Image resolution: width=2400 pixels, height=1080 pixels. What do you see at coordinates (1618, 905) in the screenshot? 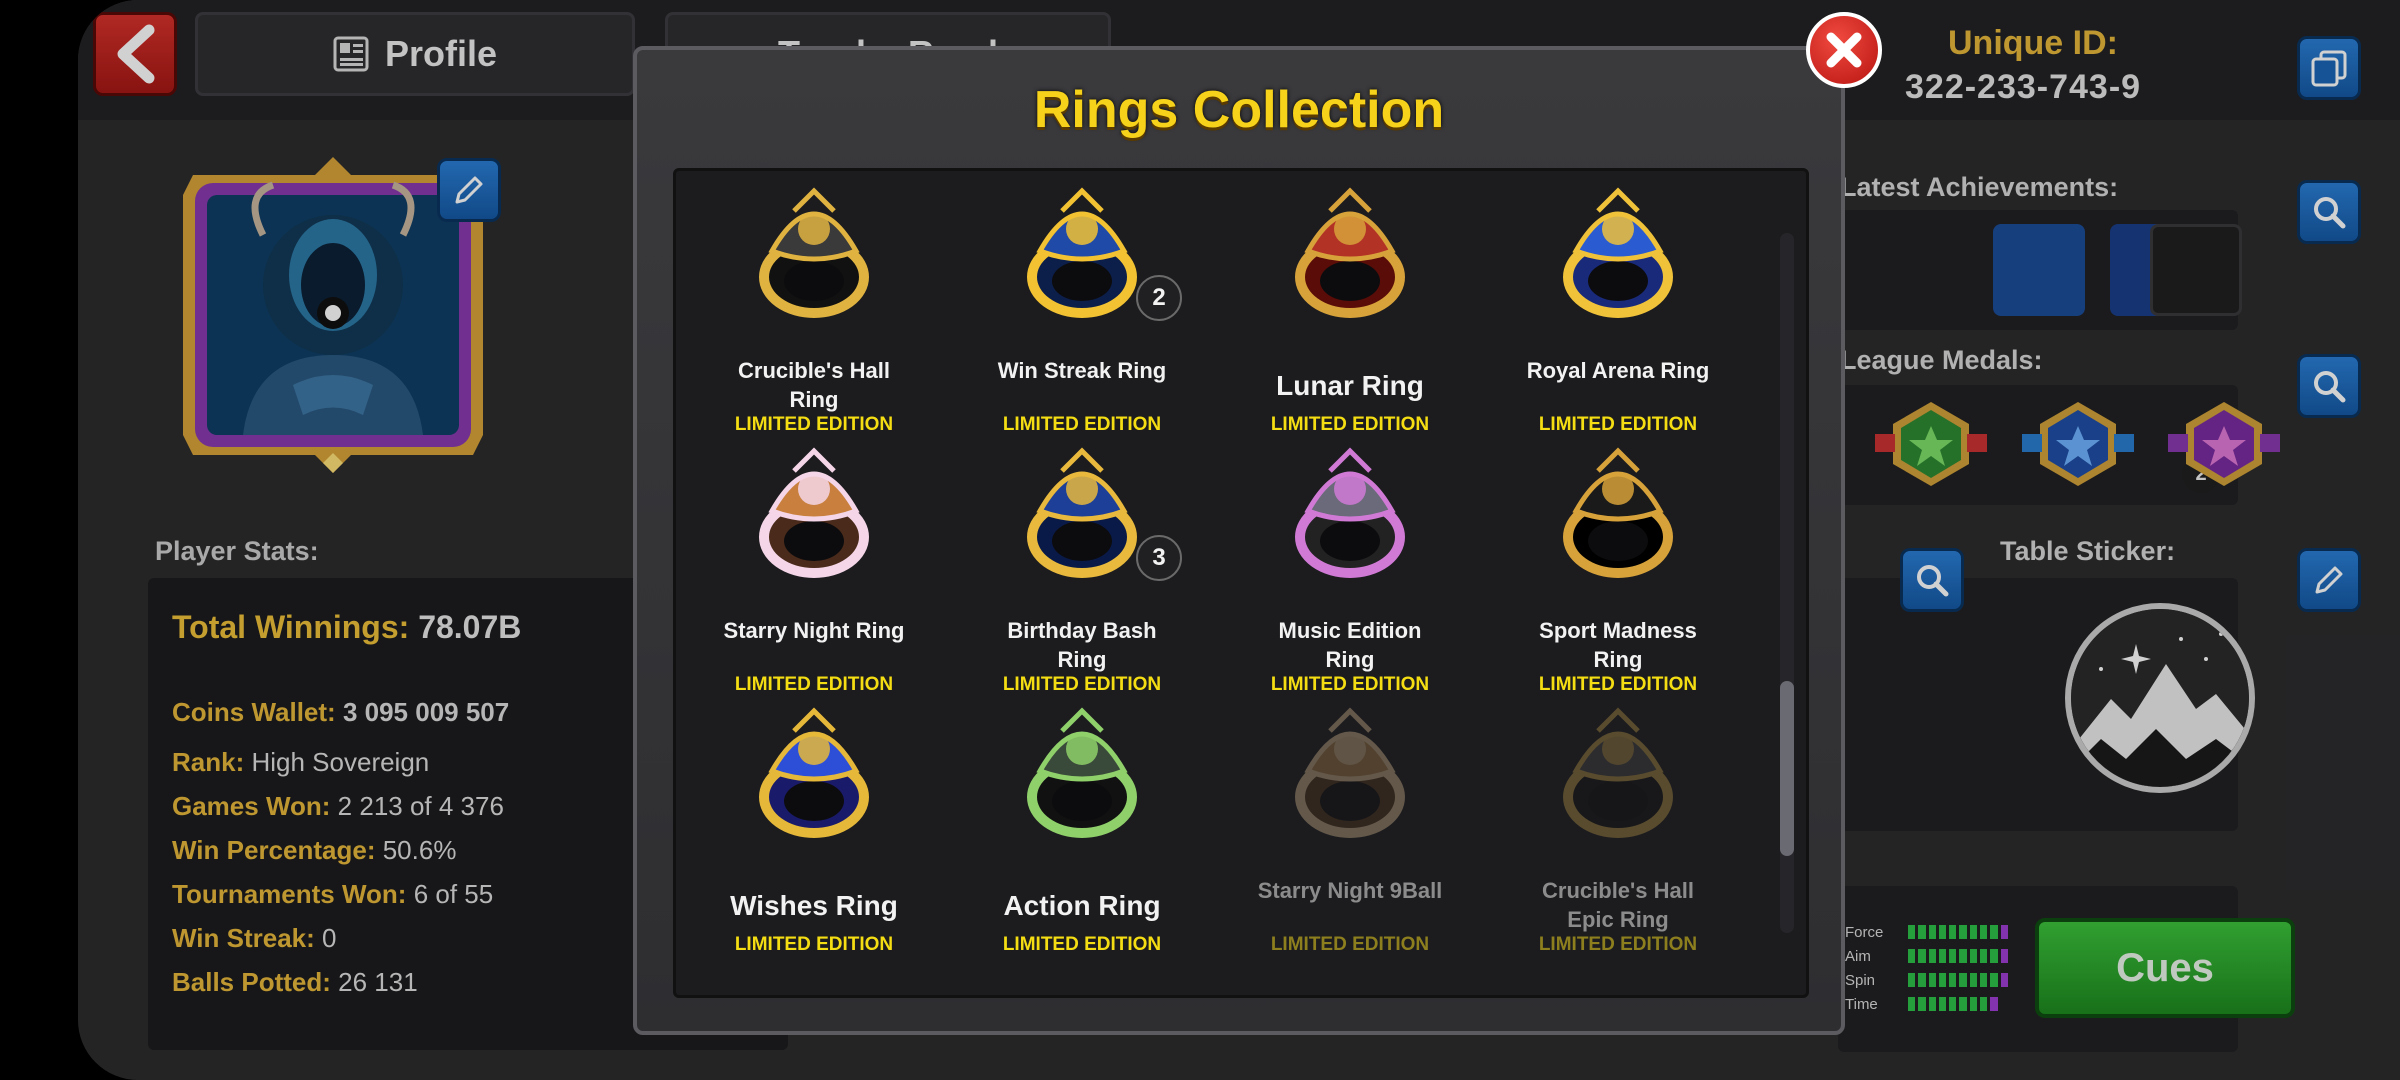
I see `ring-name: Crucible's Hall Epic Ring` at bounding box center [1618, 905].